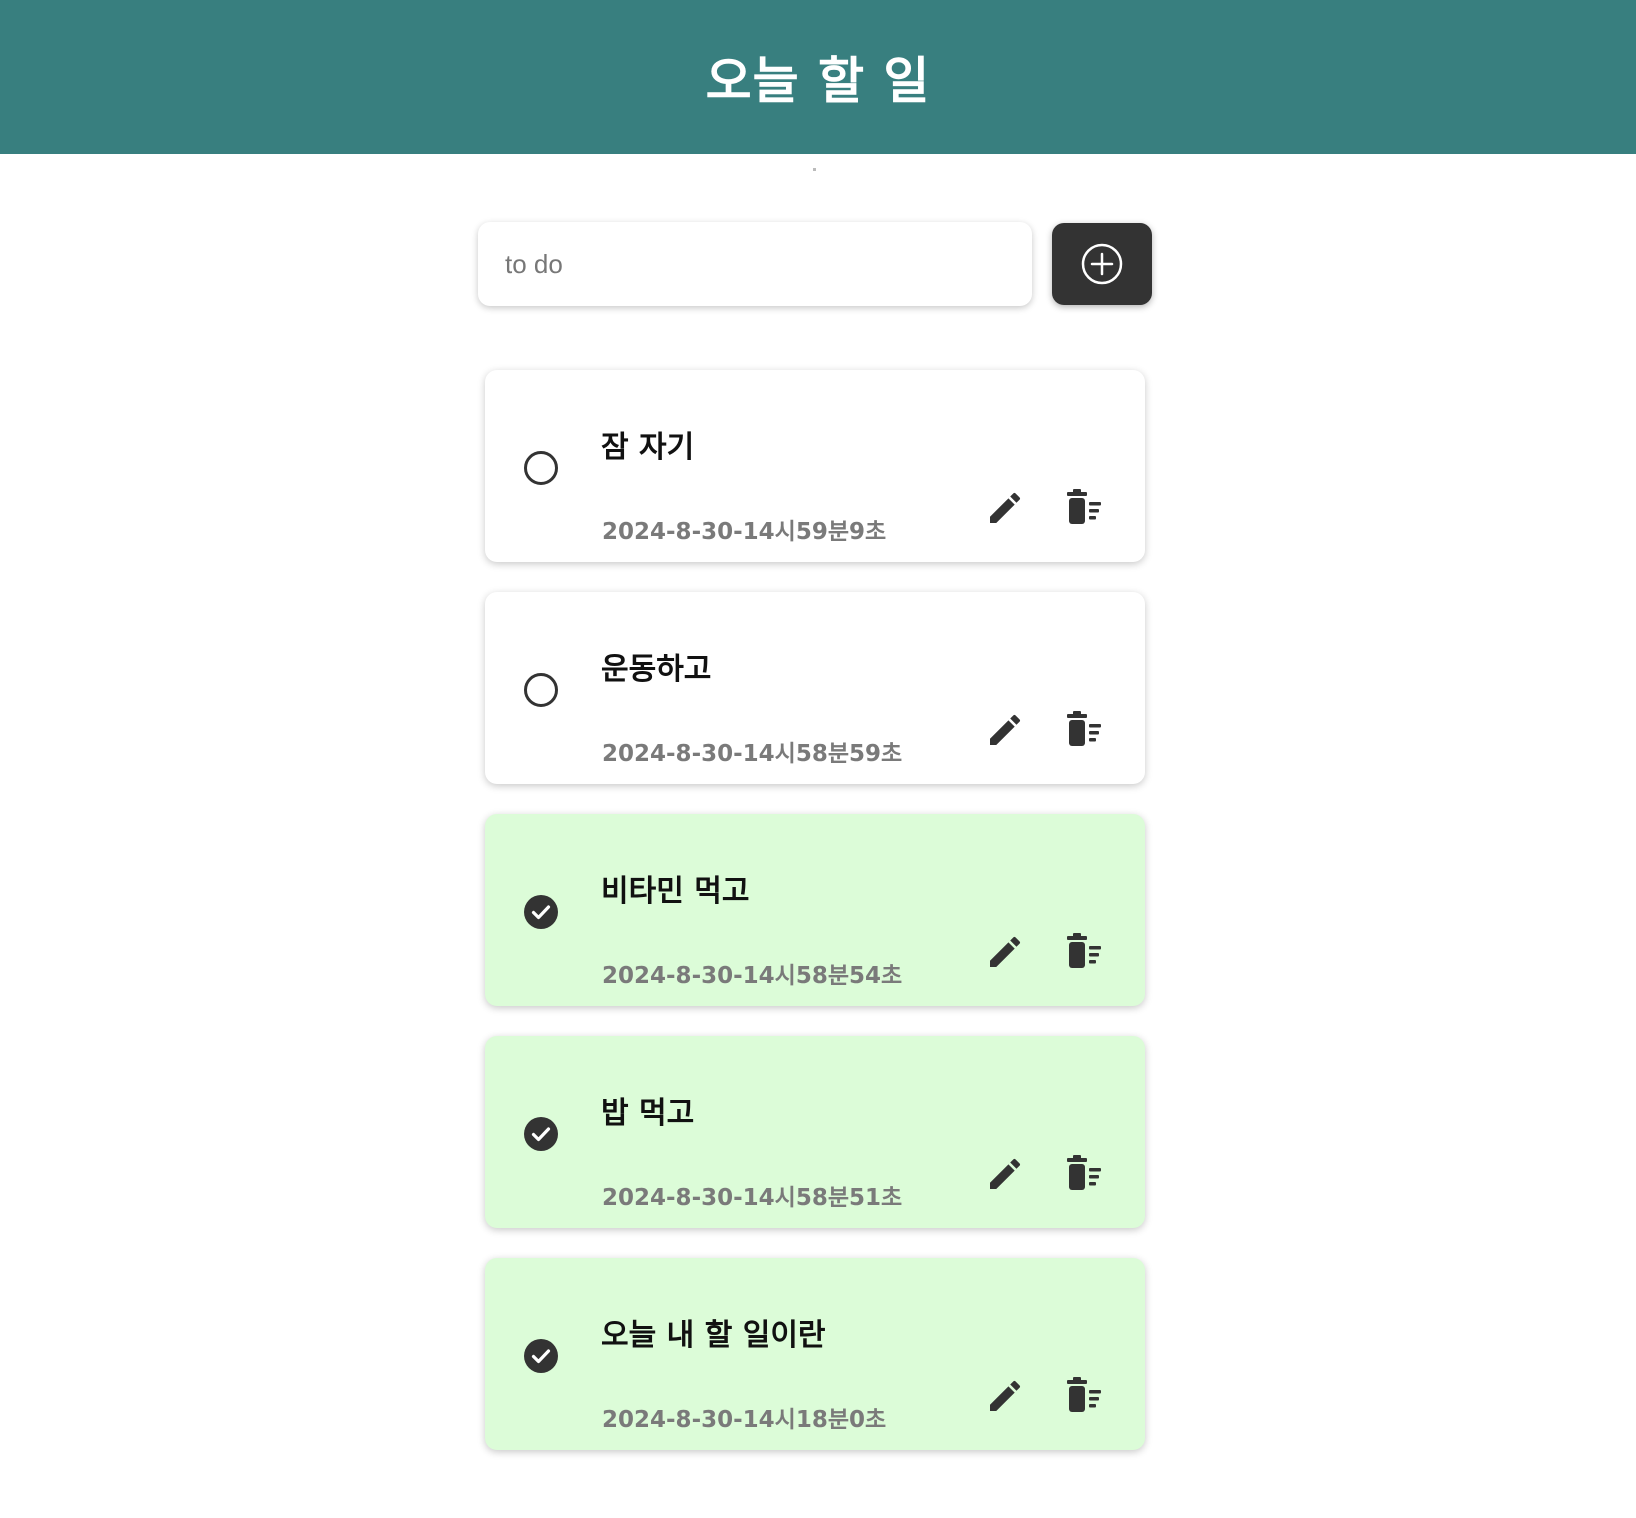 The width and height of the screenshot is (1636, 1518). What do you see at coordinates (815, 688) in the screenshot?
I see `todo-item: 운동하고 2024-8-30-14시58분59초` at bounding box center [815, 688].